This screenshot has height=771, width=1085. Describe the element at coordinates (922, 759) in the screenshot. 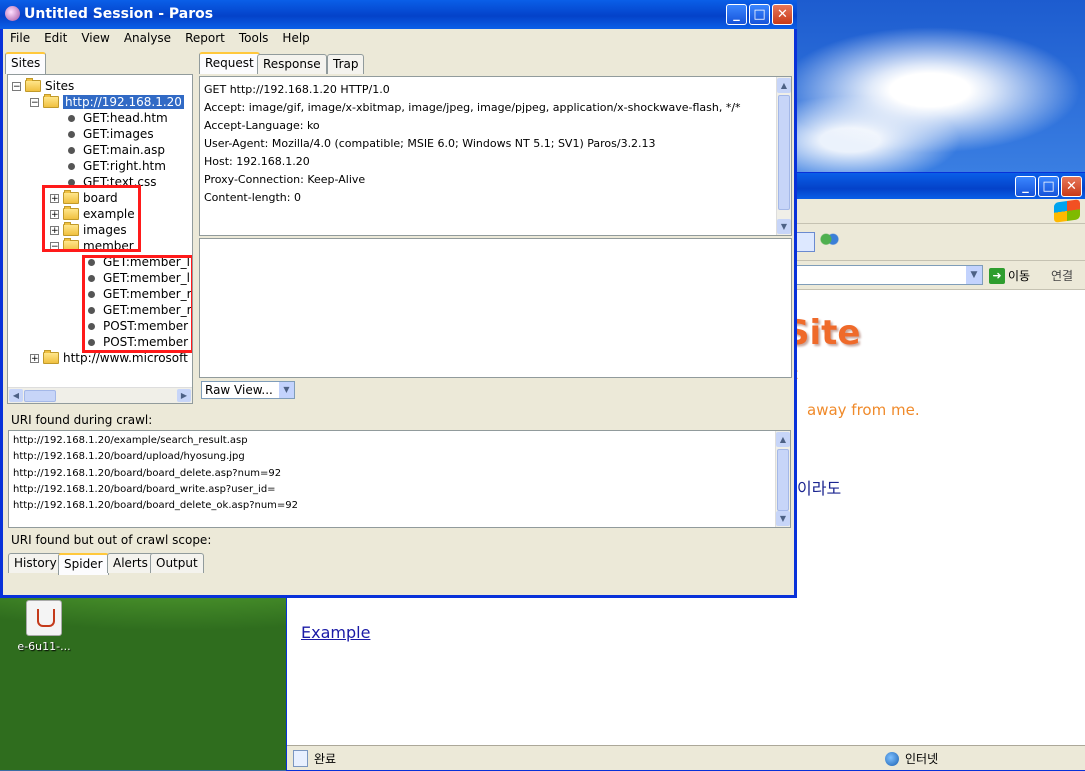

I see `status-zone: 인터넷` at that location.